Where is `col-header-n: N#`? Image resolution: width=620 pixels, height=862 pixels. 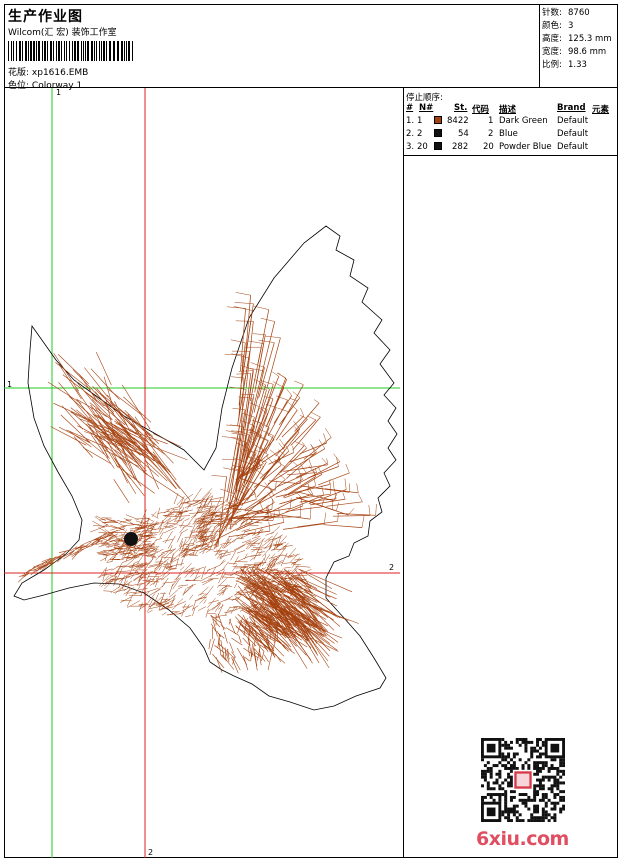
col-header-n: N# is located at coordinates (426, 108).